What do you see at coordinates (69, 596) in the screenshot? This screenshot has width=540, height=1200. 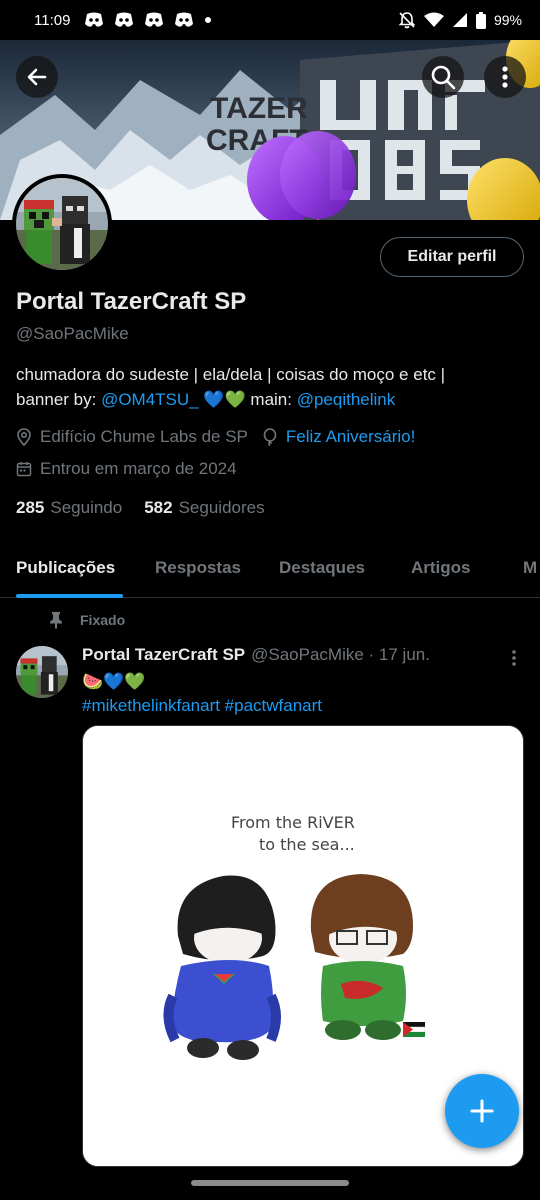 I see `active-tab-indicator` at bounding box center [69, 596].